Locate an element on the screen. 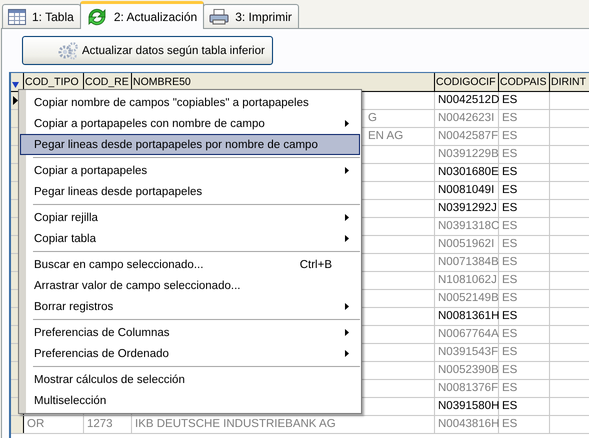  table-cell: N0301680E is located at coordinates (468, 172).